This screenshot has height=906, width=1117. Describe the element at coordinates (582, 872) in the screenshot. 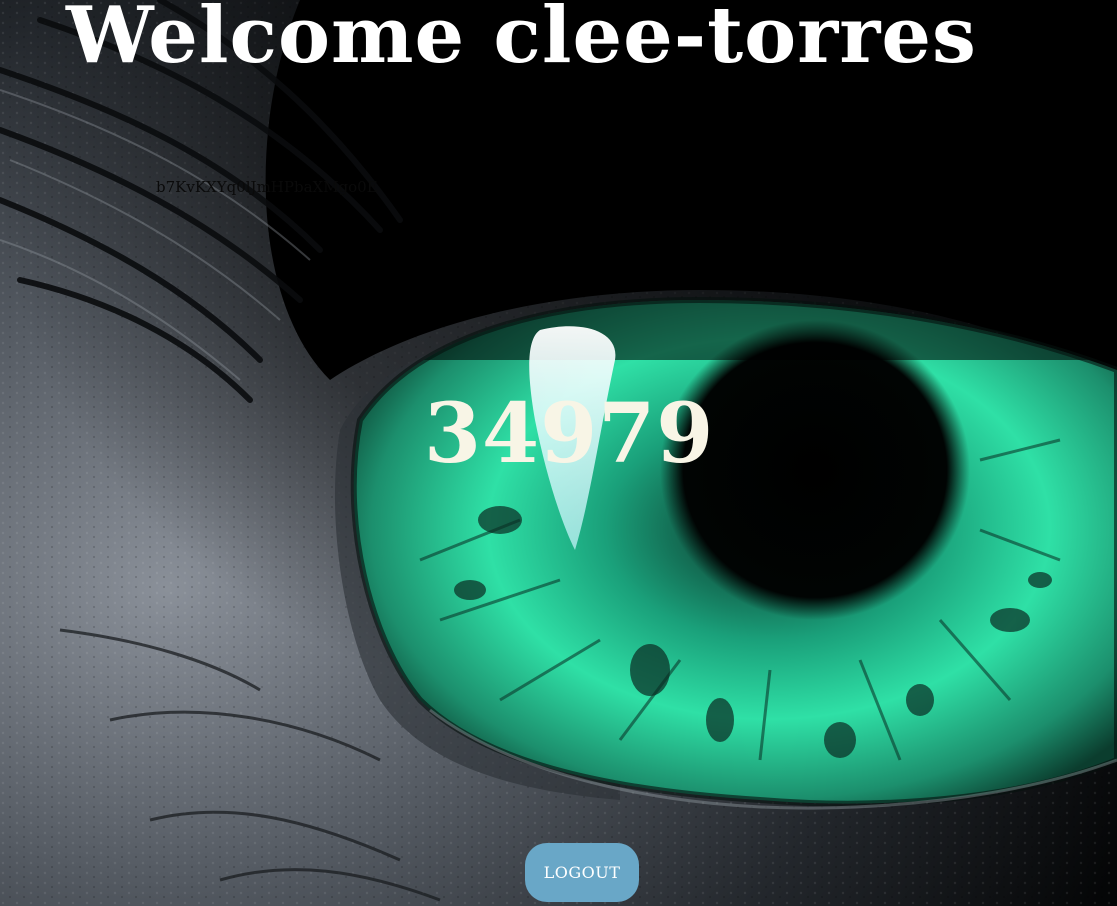

I see `logout-button: LOGOUT` at that location.